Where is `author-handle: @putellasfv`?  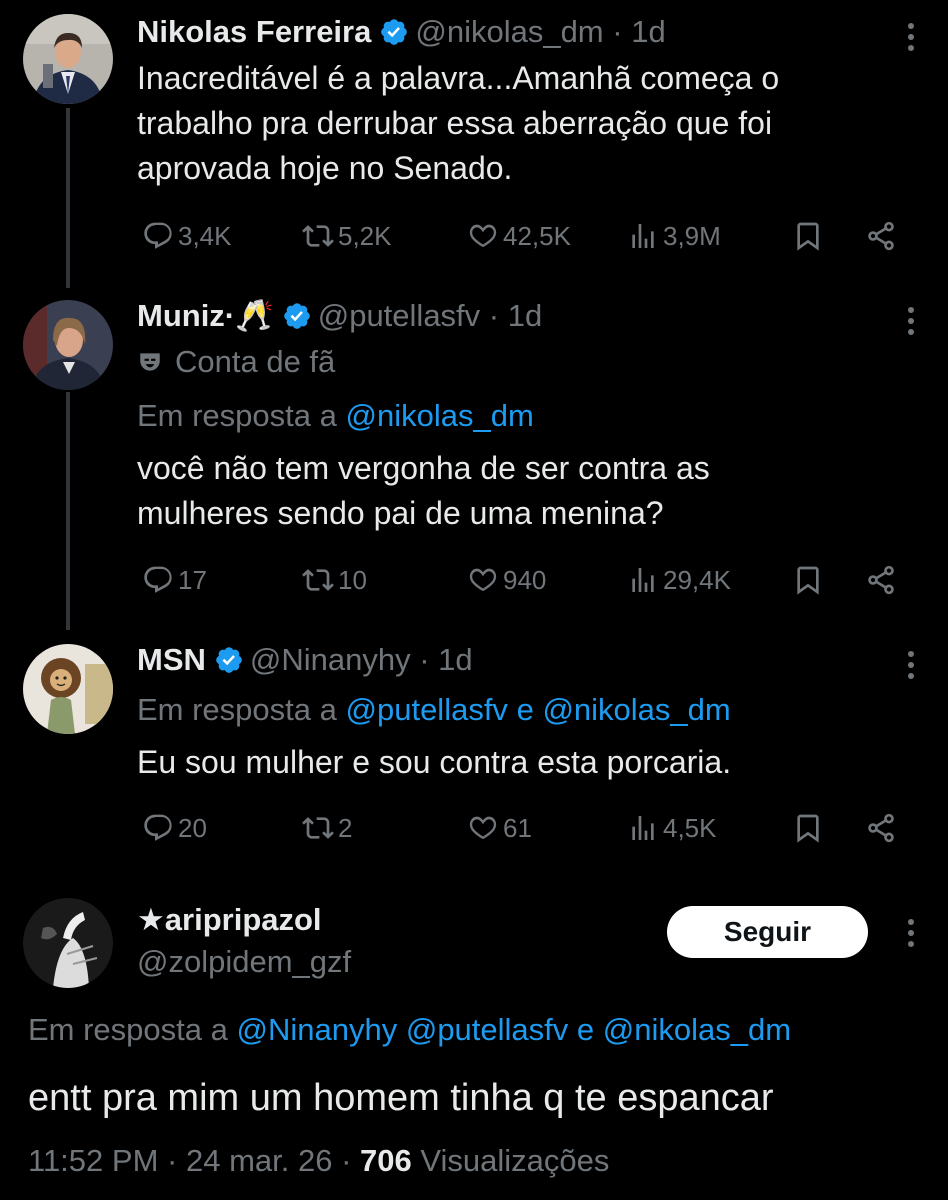
author-handle: @putellasfv is located at coordinates (399, 315).